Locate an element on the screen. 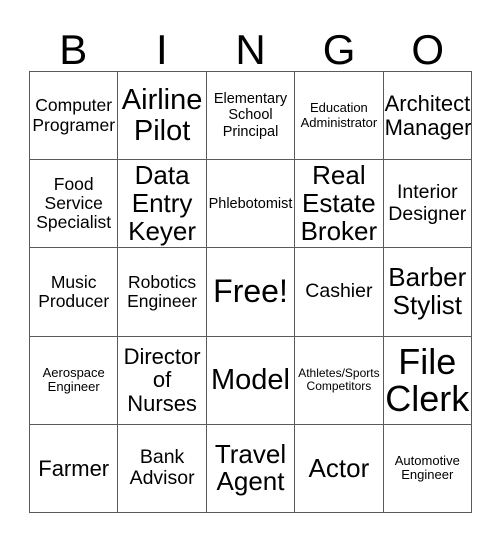 This screenshot has width=500, height=544. bingo-cell-label: Actor is located at coordinates (339, 467).